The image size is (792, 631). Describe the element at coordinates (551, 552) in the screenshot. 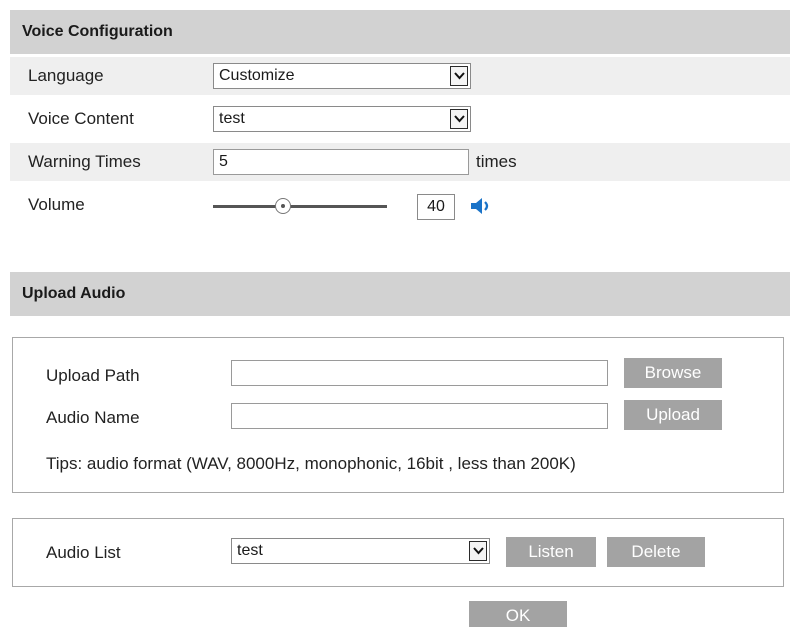

I see `listen-button: Listen` at that location.